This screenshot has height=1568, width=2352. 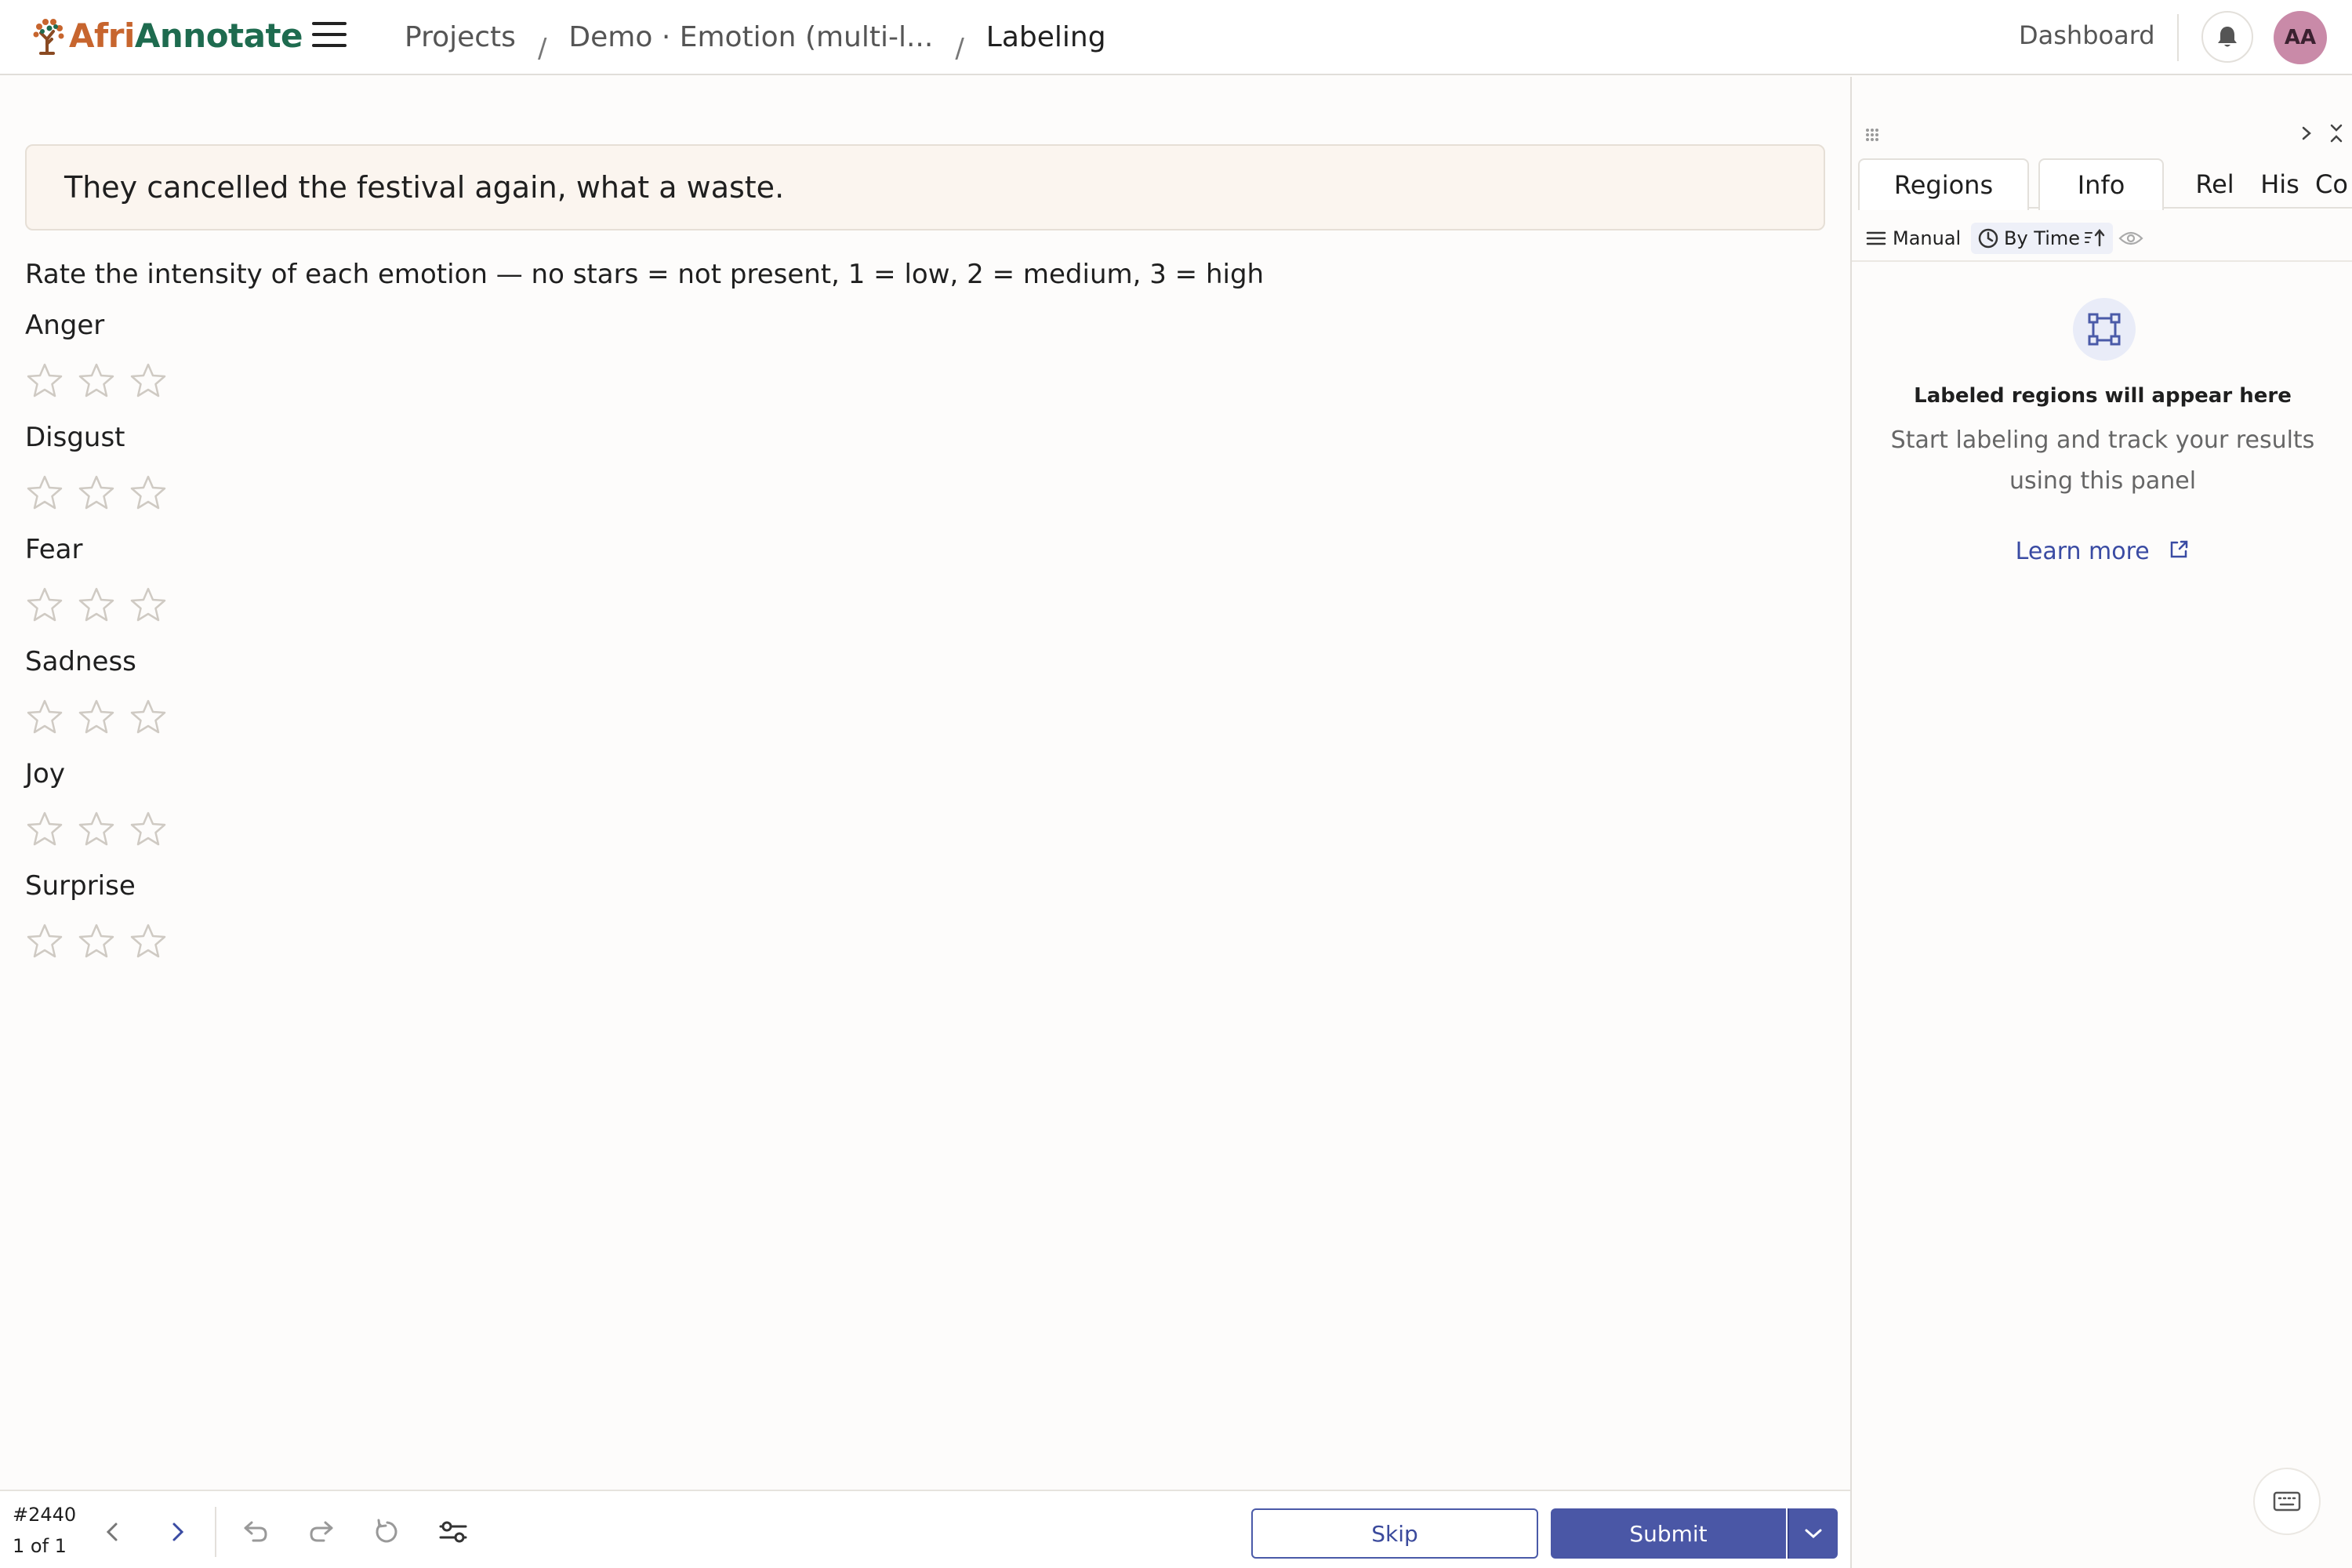 I want to click on previous-task-button, so click(x=113, y=1532).